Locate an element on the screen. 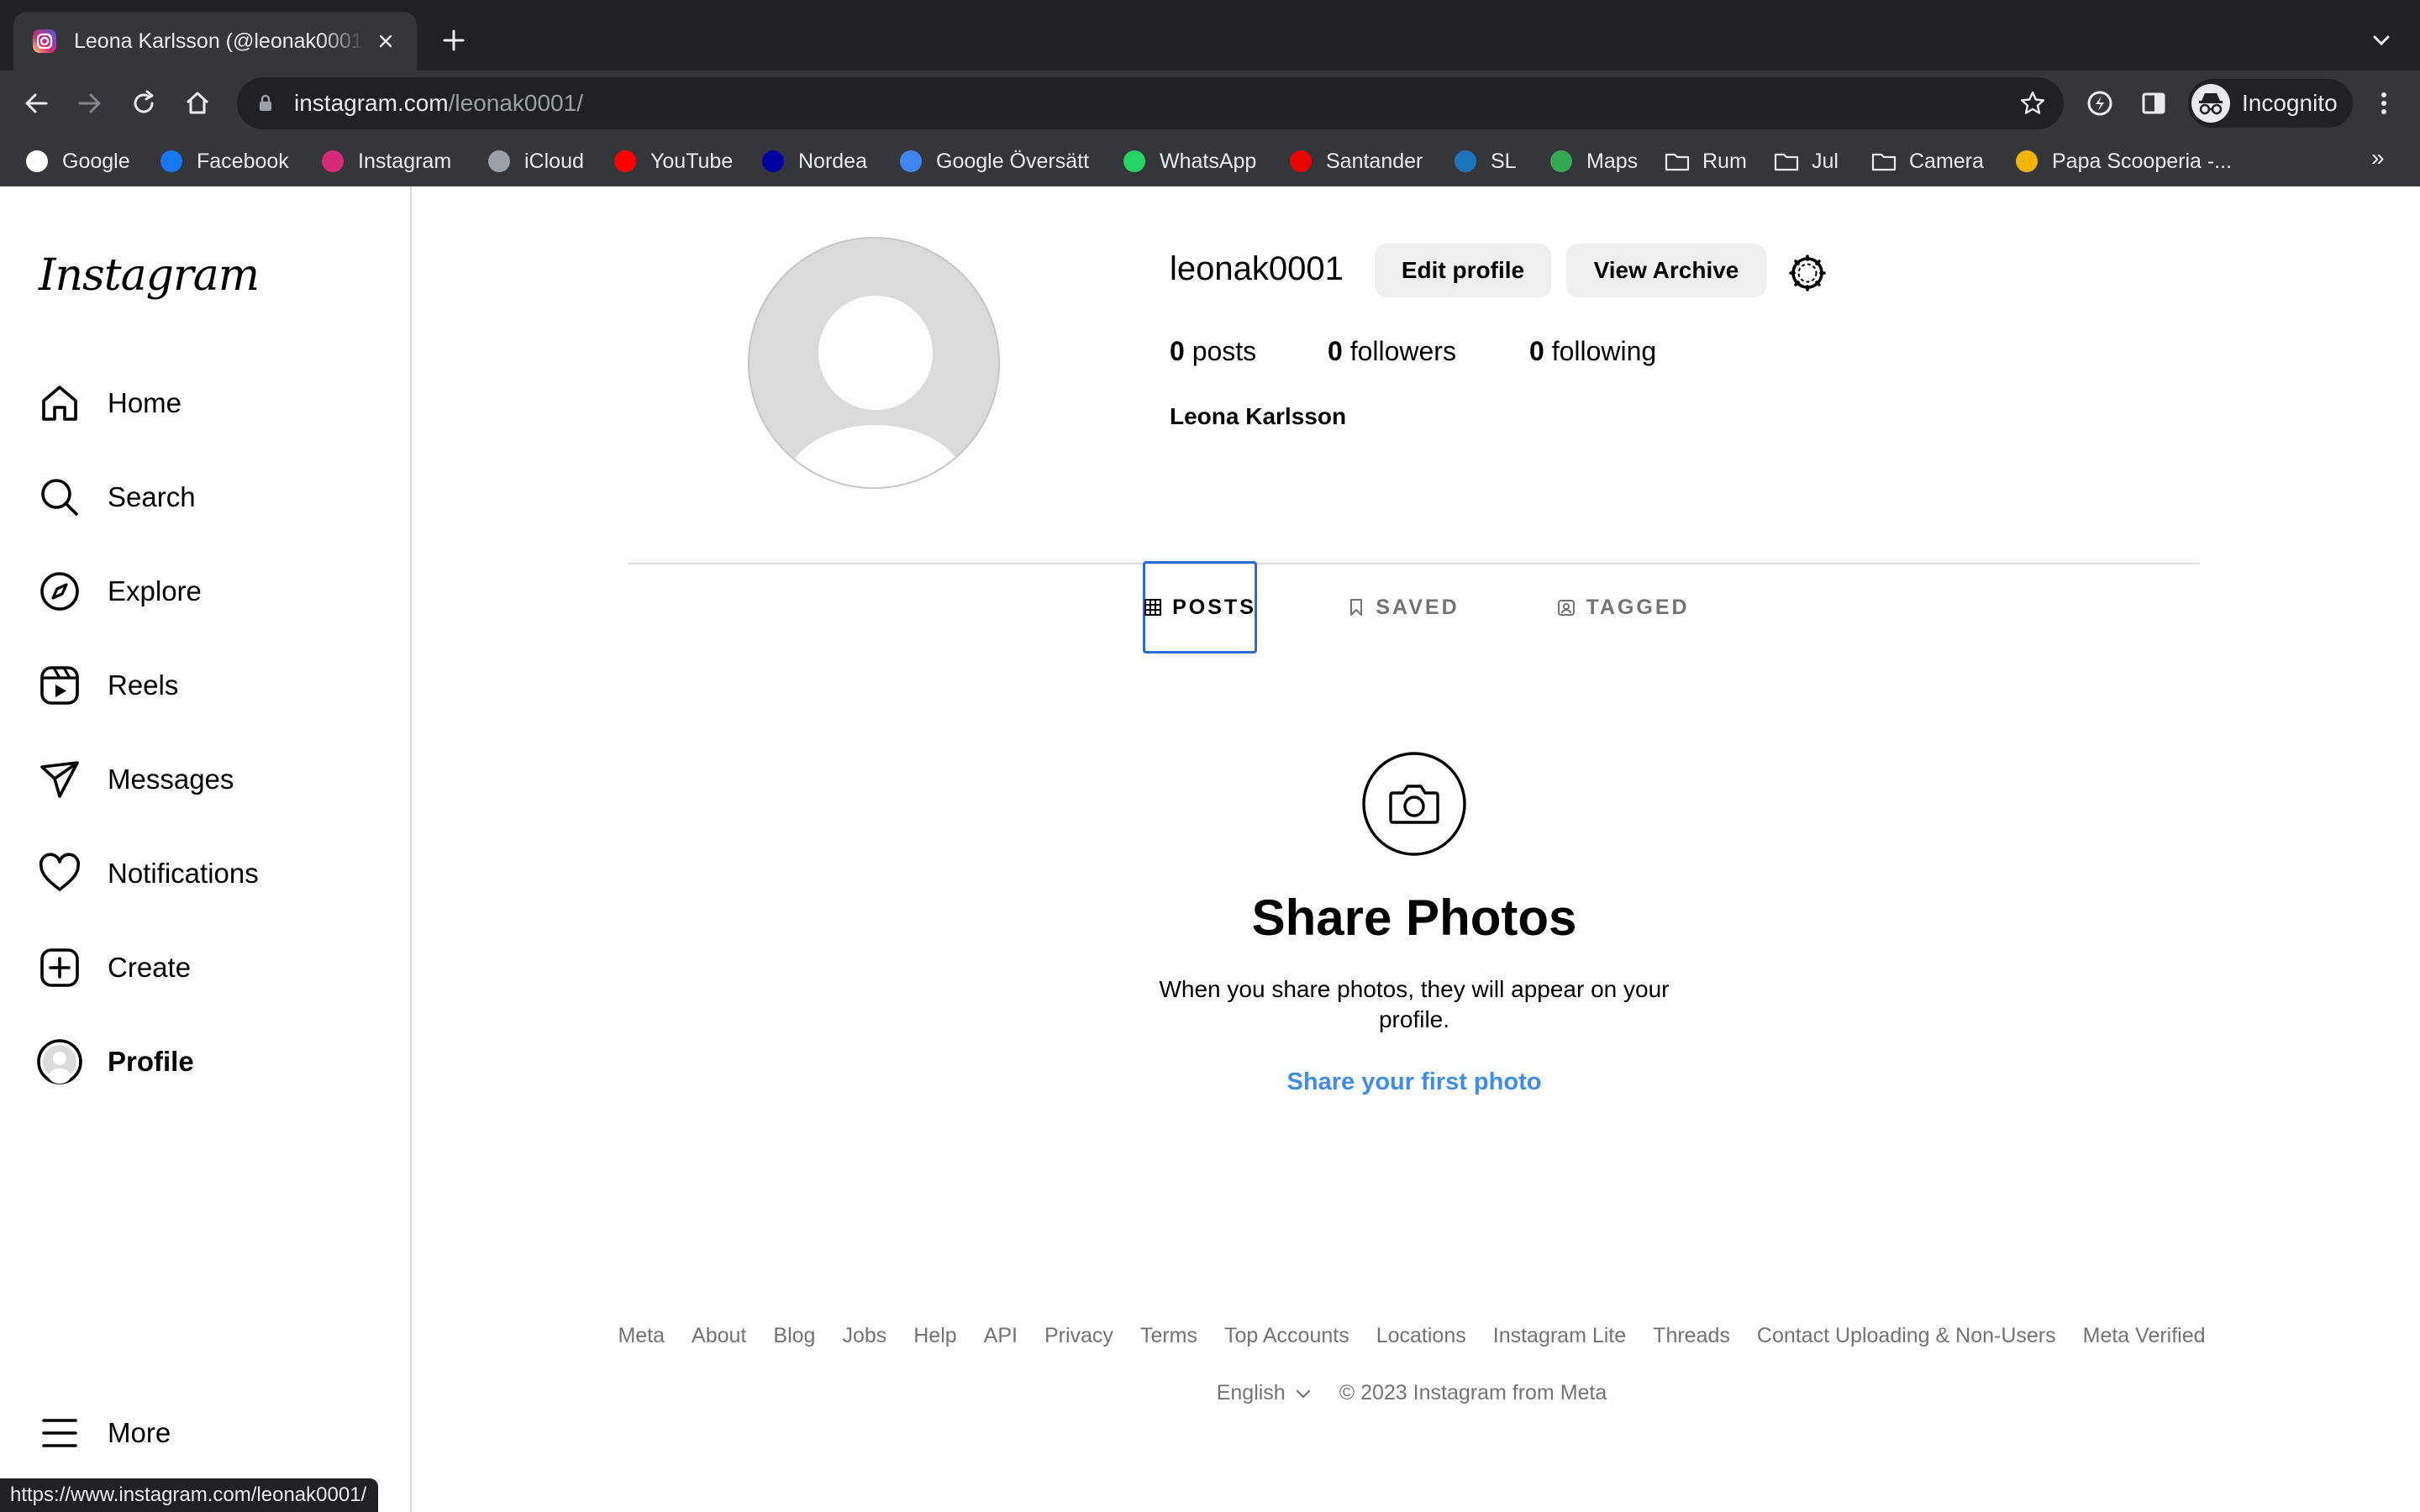  view-archive-button: View Archive is located at coordinates (1666, 270).